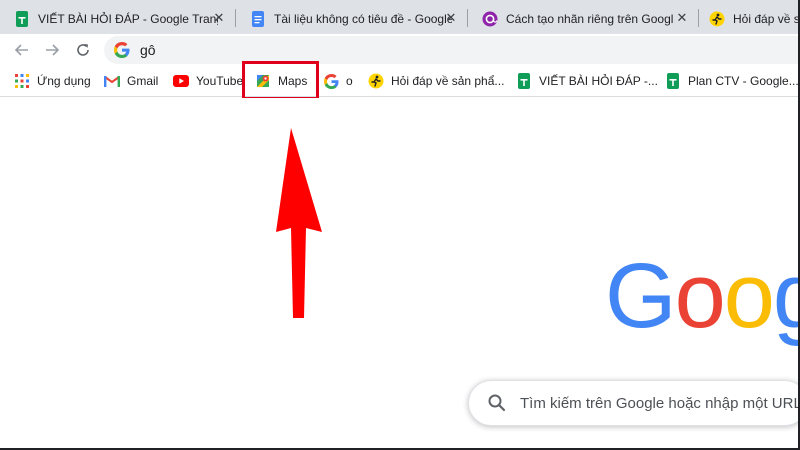 The image size is (800, 450). Describe the element at coordinates (766, 18) in the screenshot. I see `tab-title: Hỏi đáp về sản phẩm` at that location.